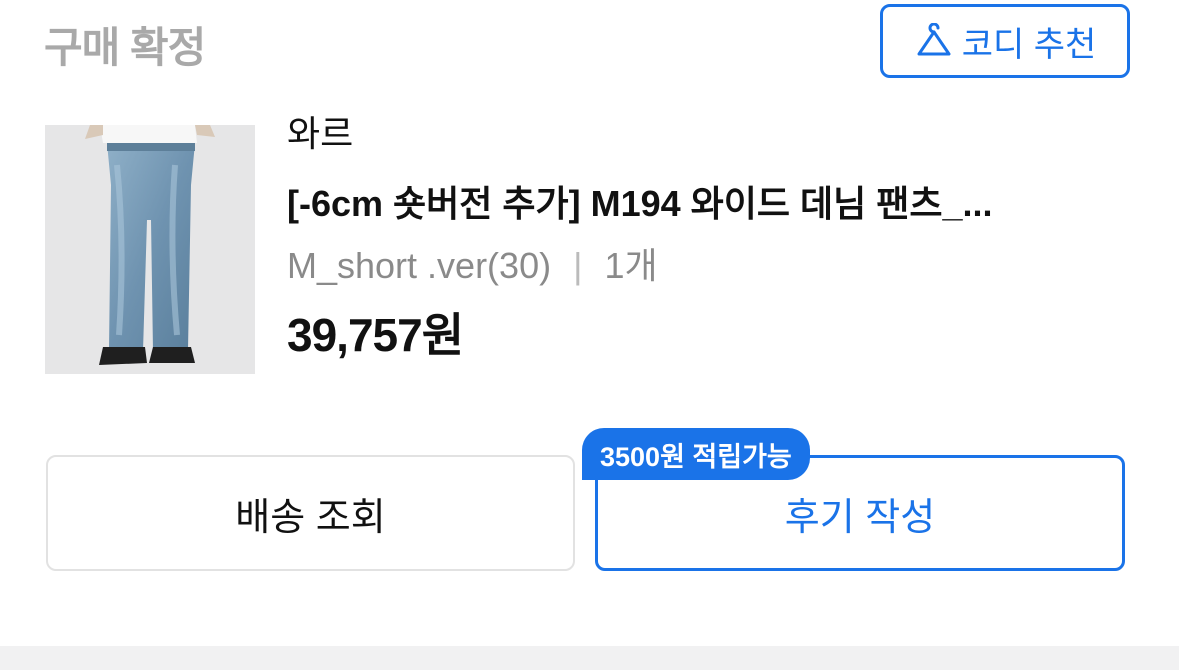  I want to click on review-reward-badge: 3500원 적립가능, so click(696, 454).